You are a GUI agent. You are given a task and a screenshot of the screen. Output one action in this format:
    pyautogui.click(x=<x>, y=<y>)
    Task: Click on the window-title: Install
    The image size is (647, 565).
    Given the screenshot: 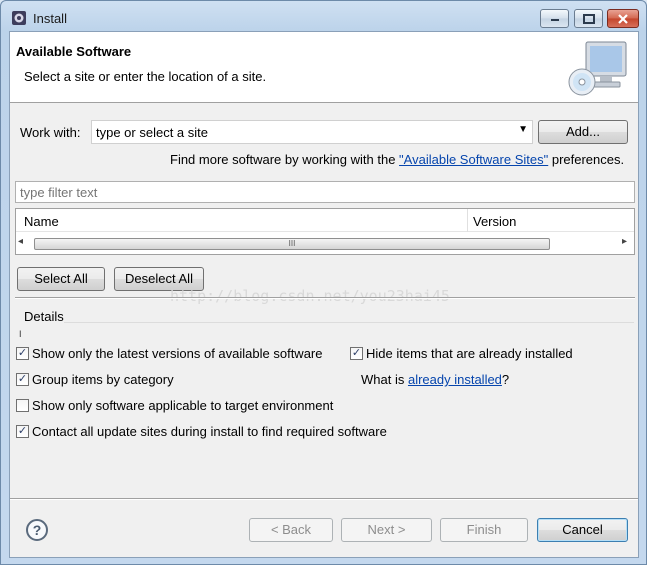 What is the action you would take?
    pyautogui.click(x=50, y=18)
    